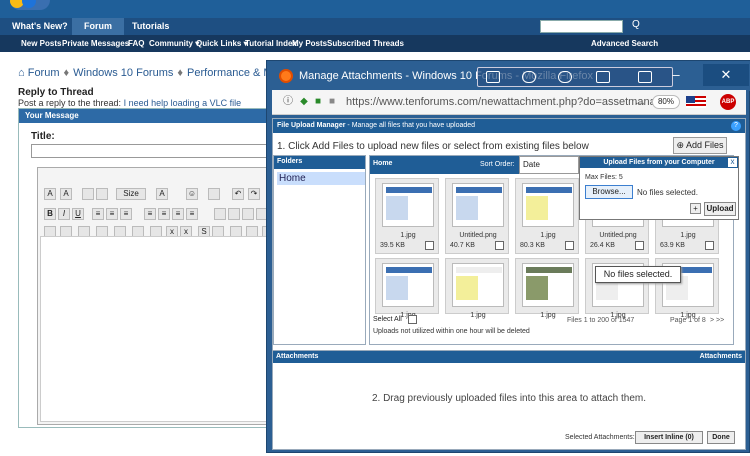  Describe the element at coordinates (150, 26) in the screenshot. I see `nav-tab-tutorials: Tutorials` at that location.